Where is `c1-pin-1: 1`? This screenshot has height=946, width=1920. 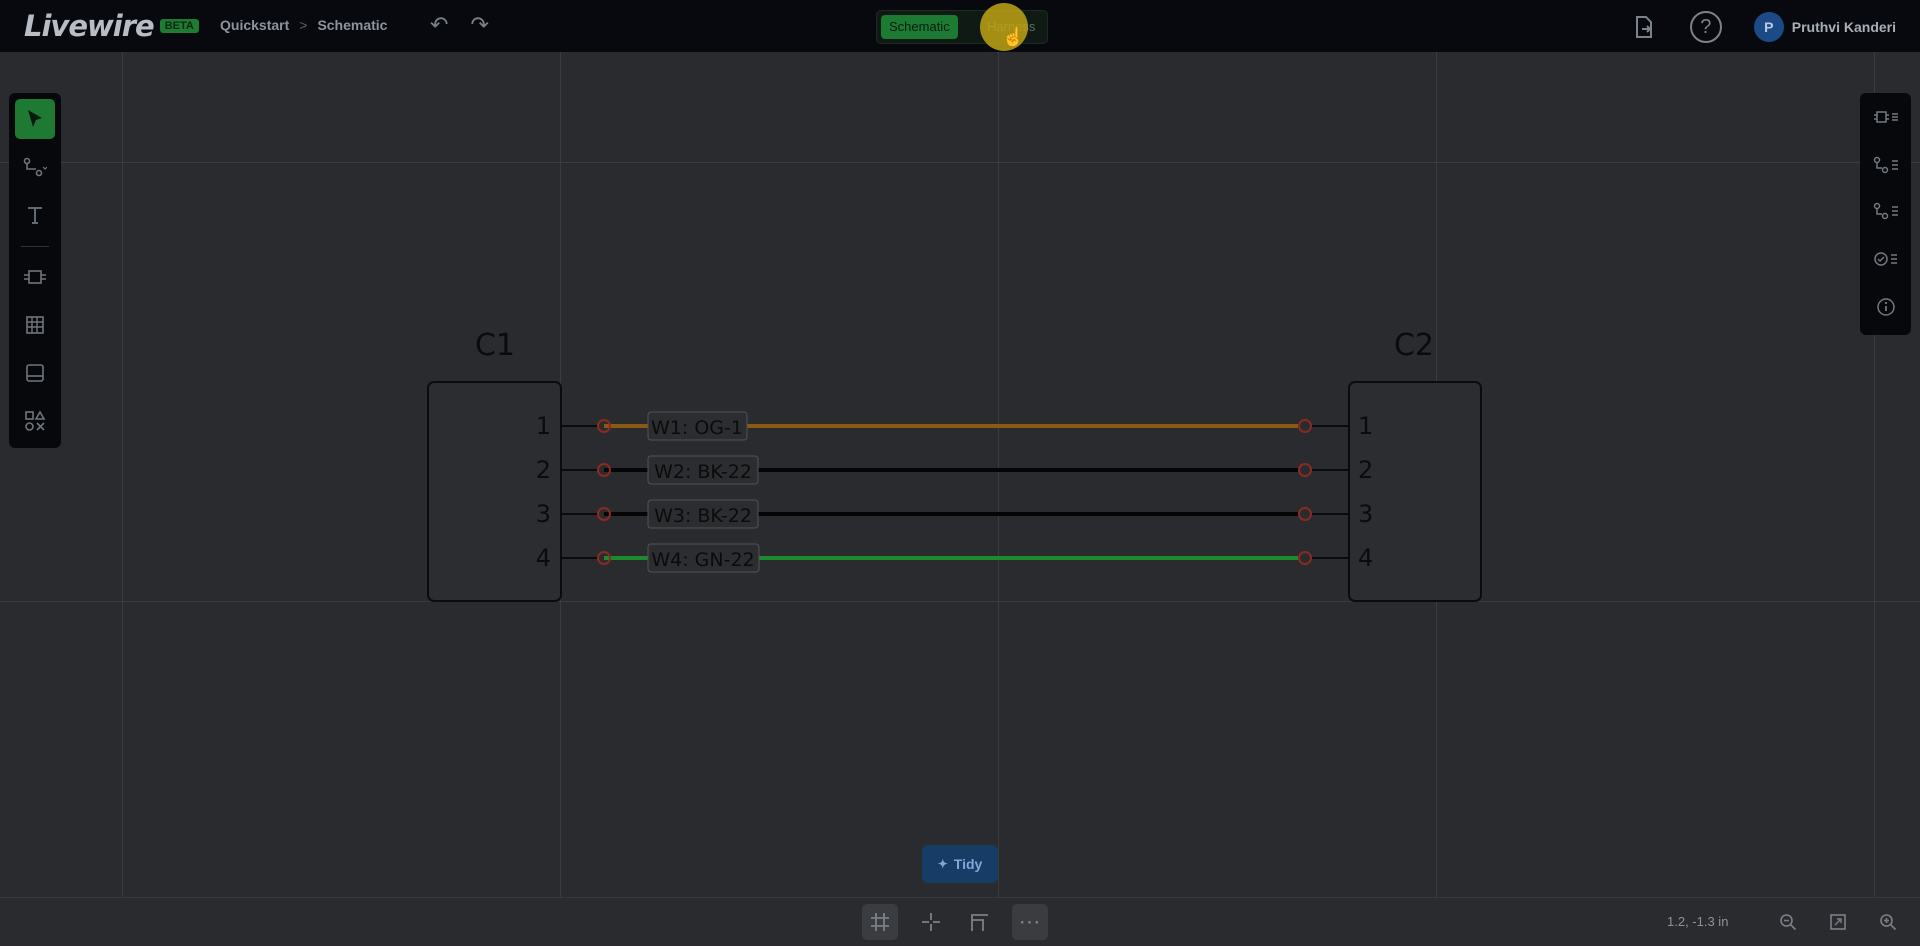
c1-pin-1: 1 is located at coordinates (543, 426).